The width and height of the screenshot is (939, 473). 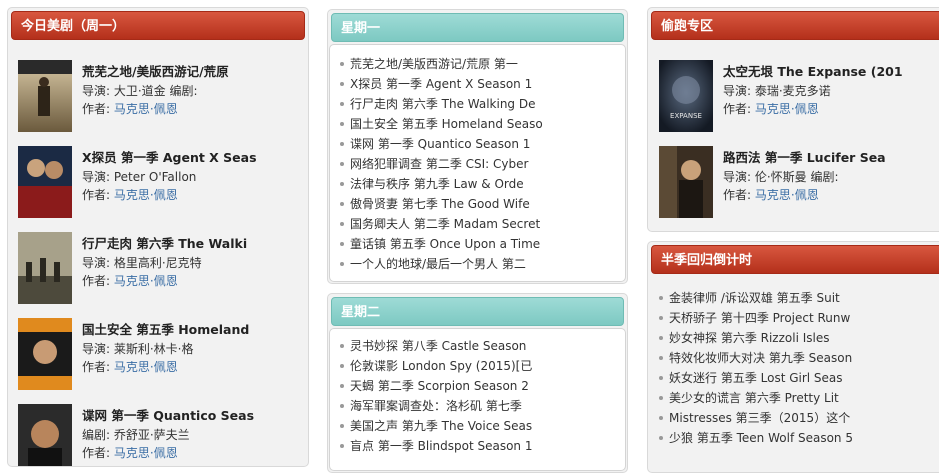 I want to click on list-item: 天蝎 第二季 Scorpion Season 2, so click(x=436, y=386).